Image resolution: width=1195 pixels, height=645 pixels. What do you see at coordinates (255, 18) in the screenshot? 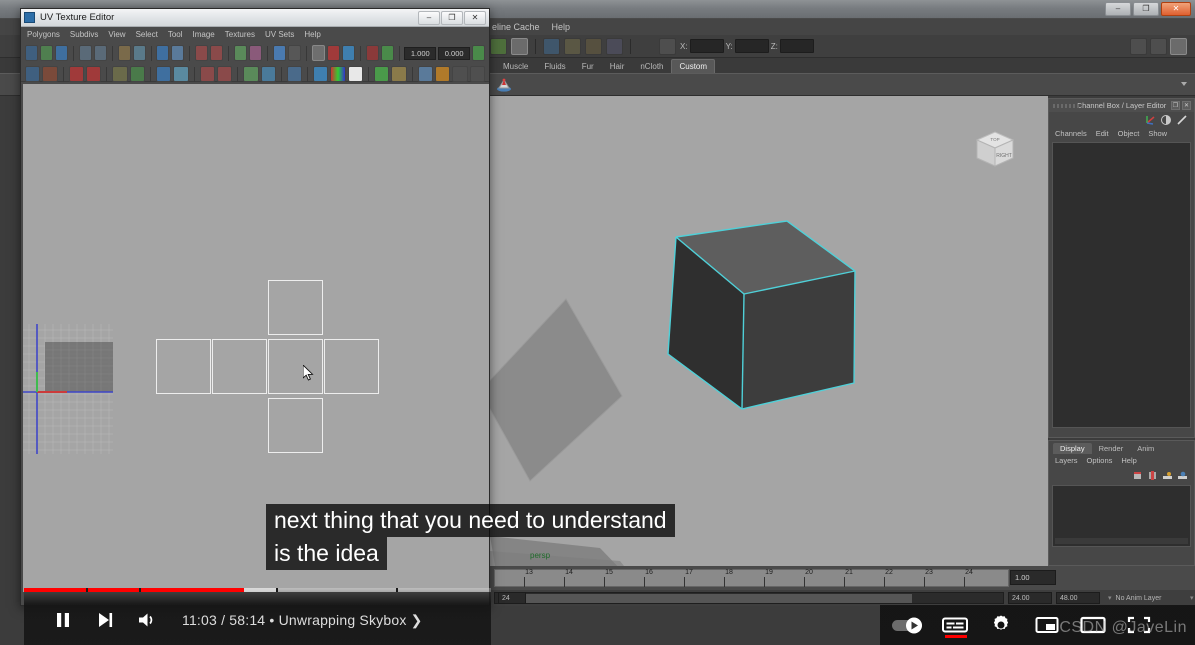
I see `uv-editor-titlebar: UV Texture Editor – ❐ ✕` at bounding box center [255, 18].